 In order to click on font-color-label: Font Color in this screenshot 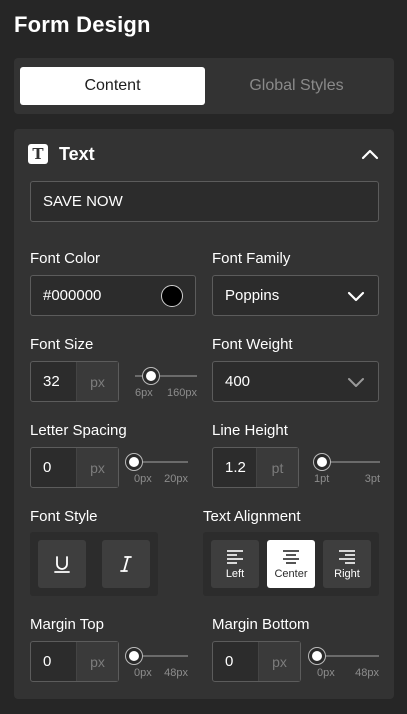, I will do `click(65, 258)`.